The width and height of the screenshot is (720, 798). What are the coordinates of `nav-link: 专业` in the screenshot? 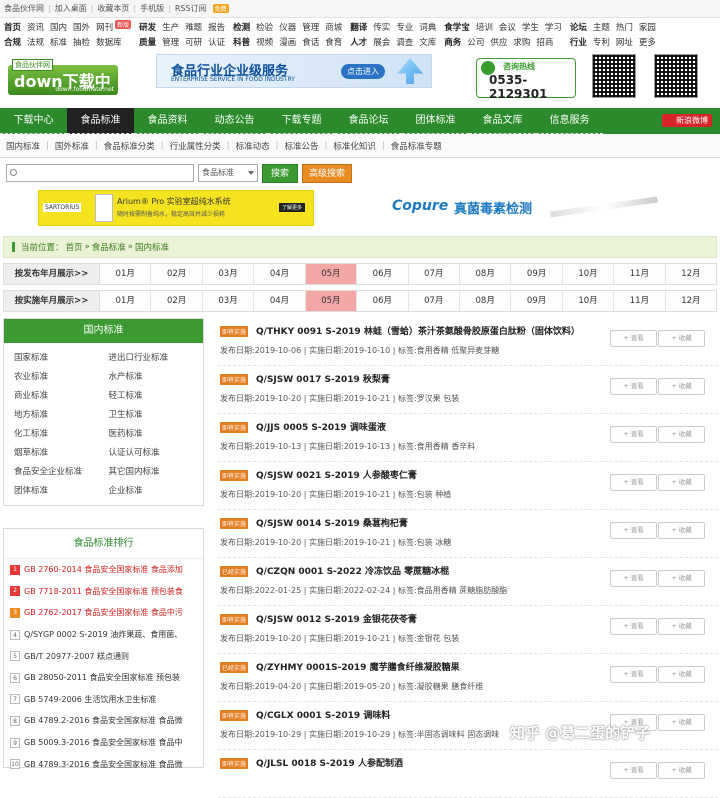 It's located at (404, 27).